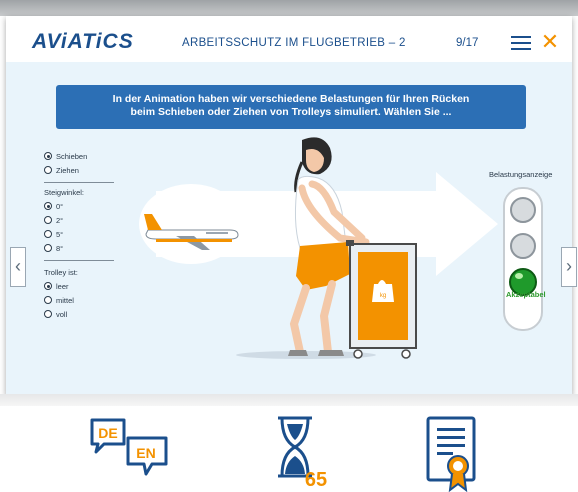 The width and height of the screenshot is (578, 492). I want to click on window-frame-top, so click(289, 8).